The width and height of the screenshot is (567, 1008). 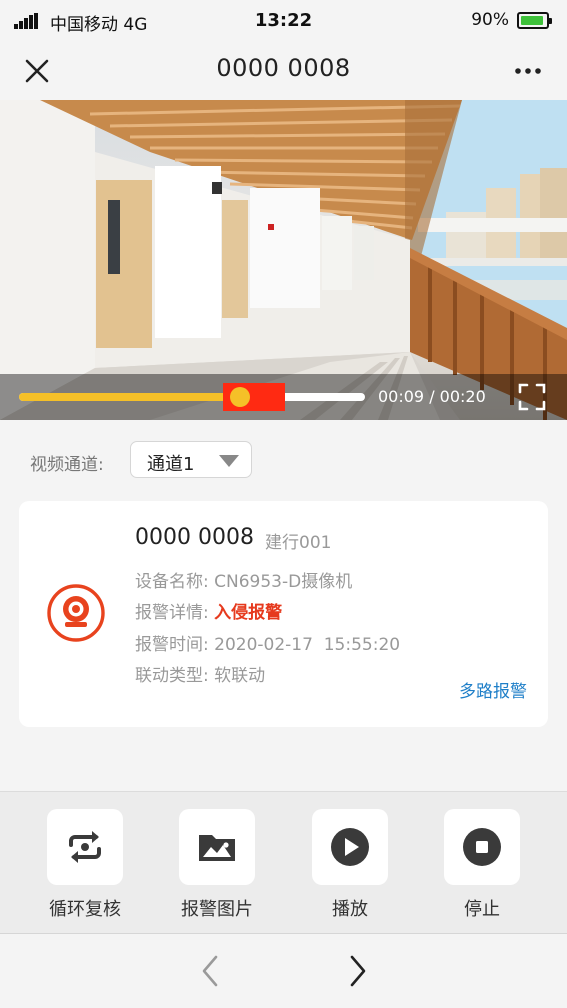 I want to click on channel-select: 通道1, so click(x=191, y=459).